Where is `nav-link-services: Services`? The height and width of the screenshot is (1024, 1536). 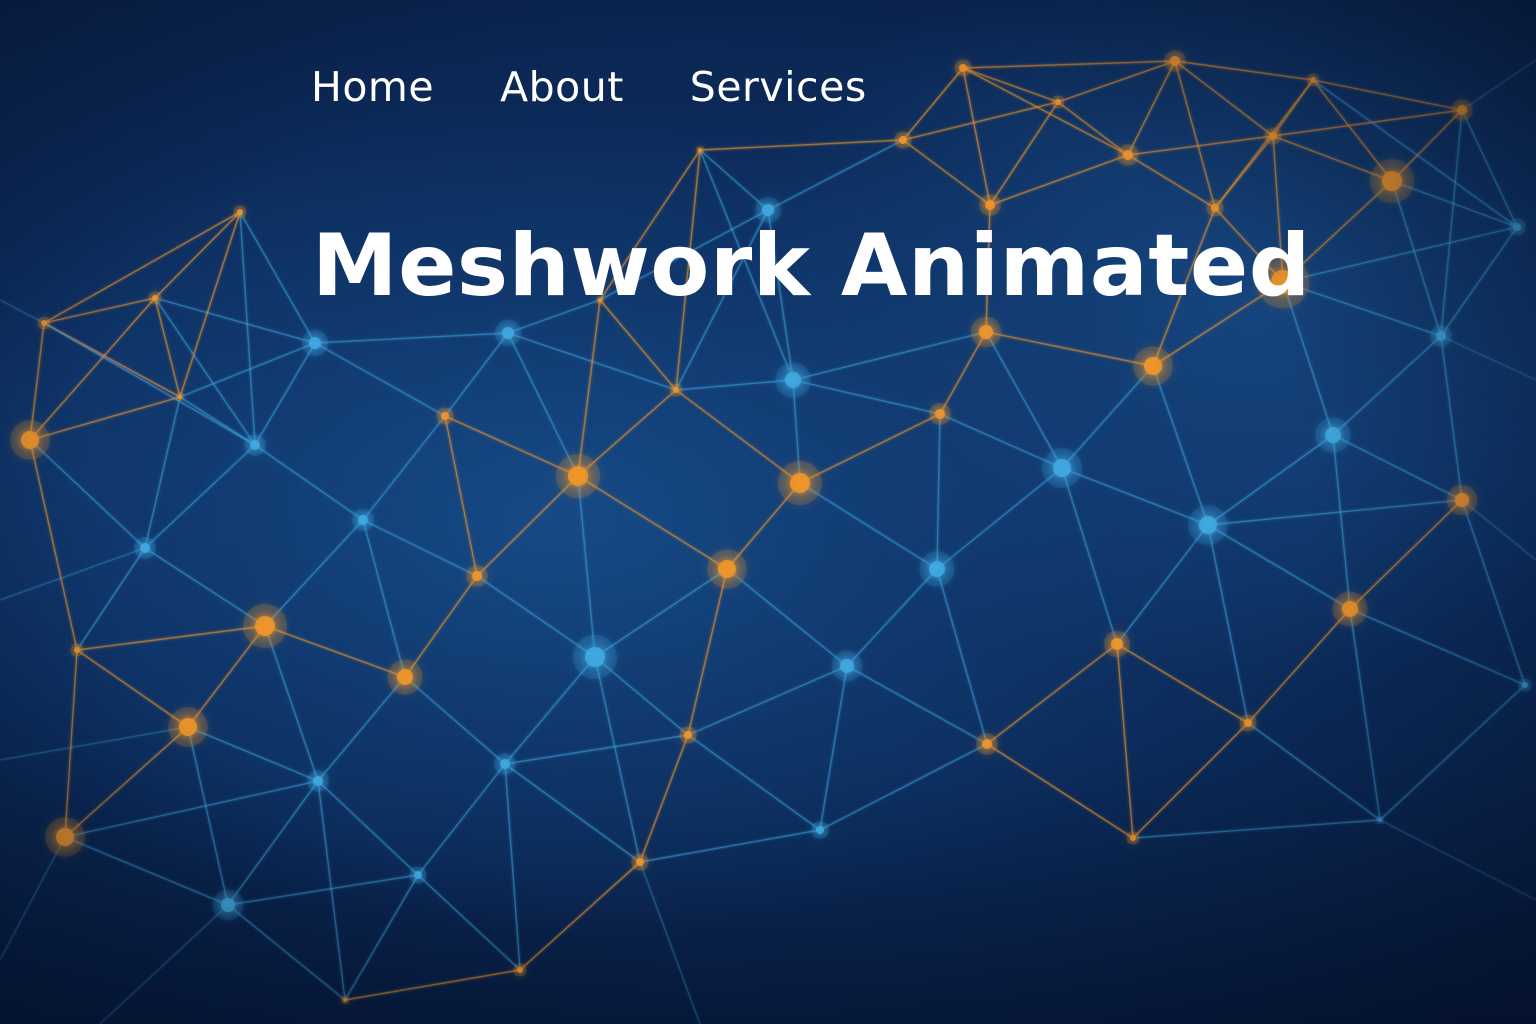 nav-link-services: Services is located at coordinates (778, 87).